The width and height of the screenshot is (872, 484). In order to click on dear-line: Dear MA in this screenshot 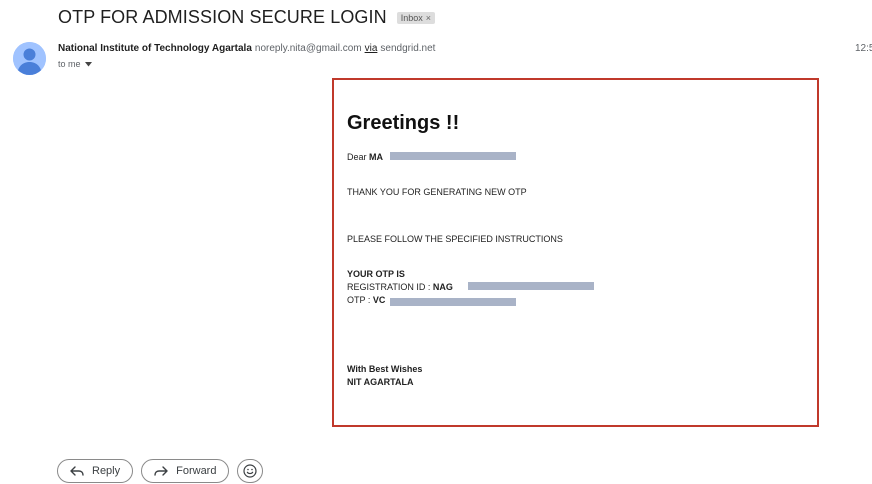, I will do `click(365, 157)`.